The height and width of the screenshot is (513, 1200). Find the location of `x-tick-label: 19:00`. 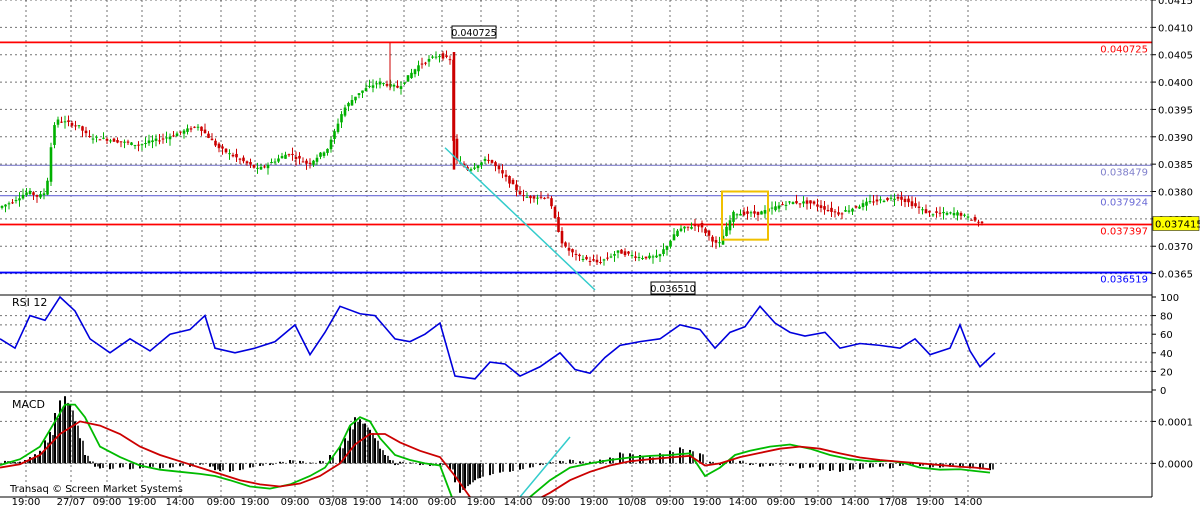

x-tick-label: 19:00 is located at coordinates (367, 502).